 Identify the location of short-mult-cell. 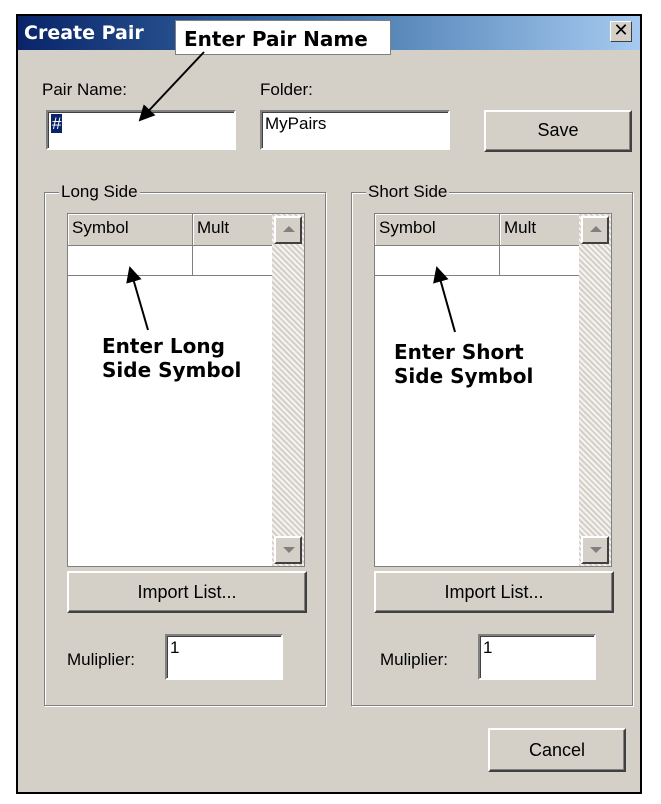
(540, 261).